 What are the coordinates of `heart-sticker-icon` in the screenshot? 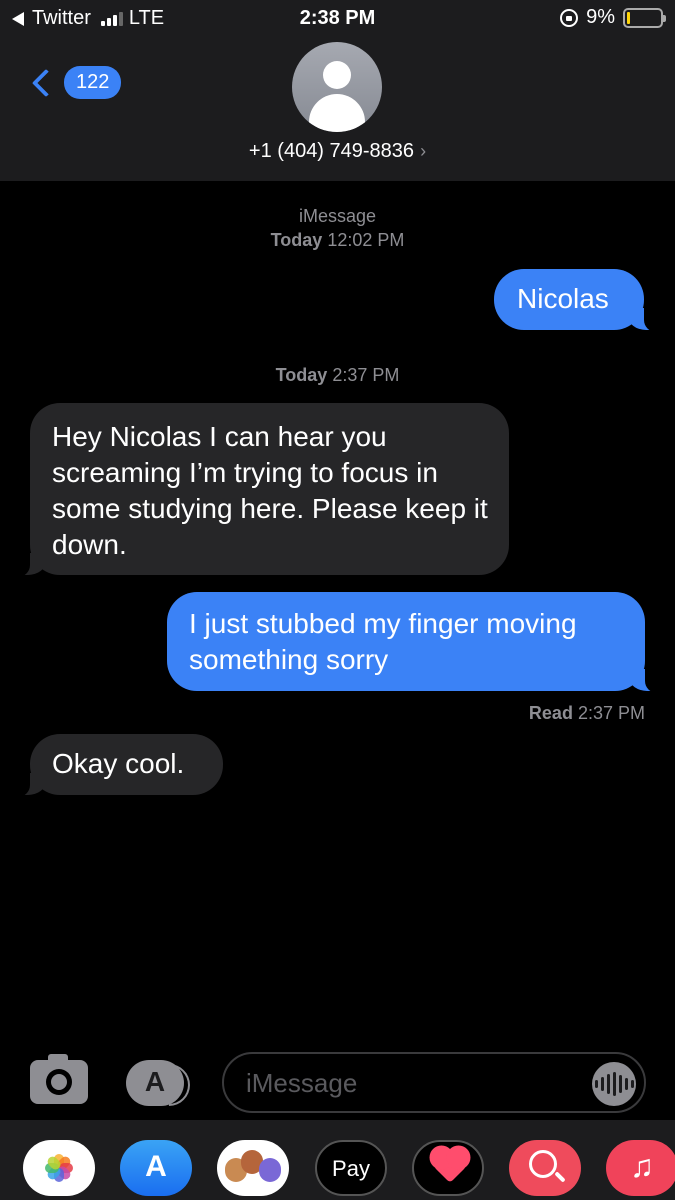 It's located at (448, 1168).